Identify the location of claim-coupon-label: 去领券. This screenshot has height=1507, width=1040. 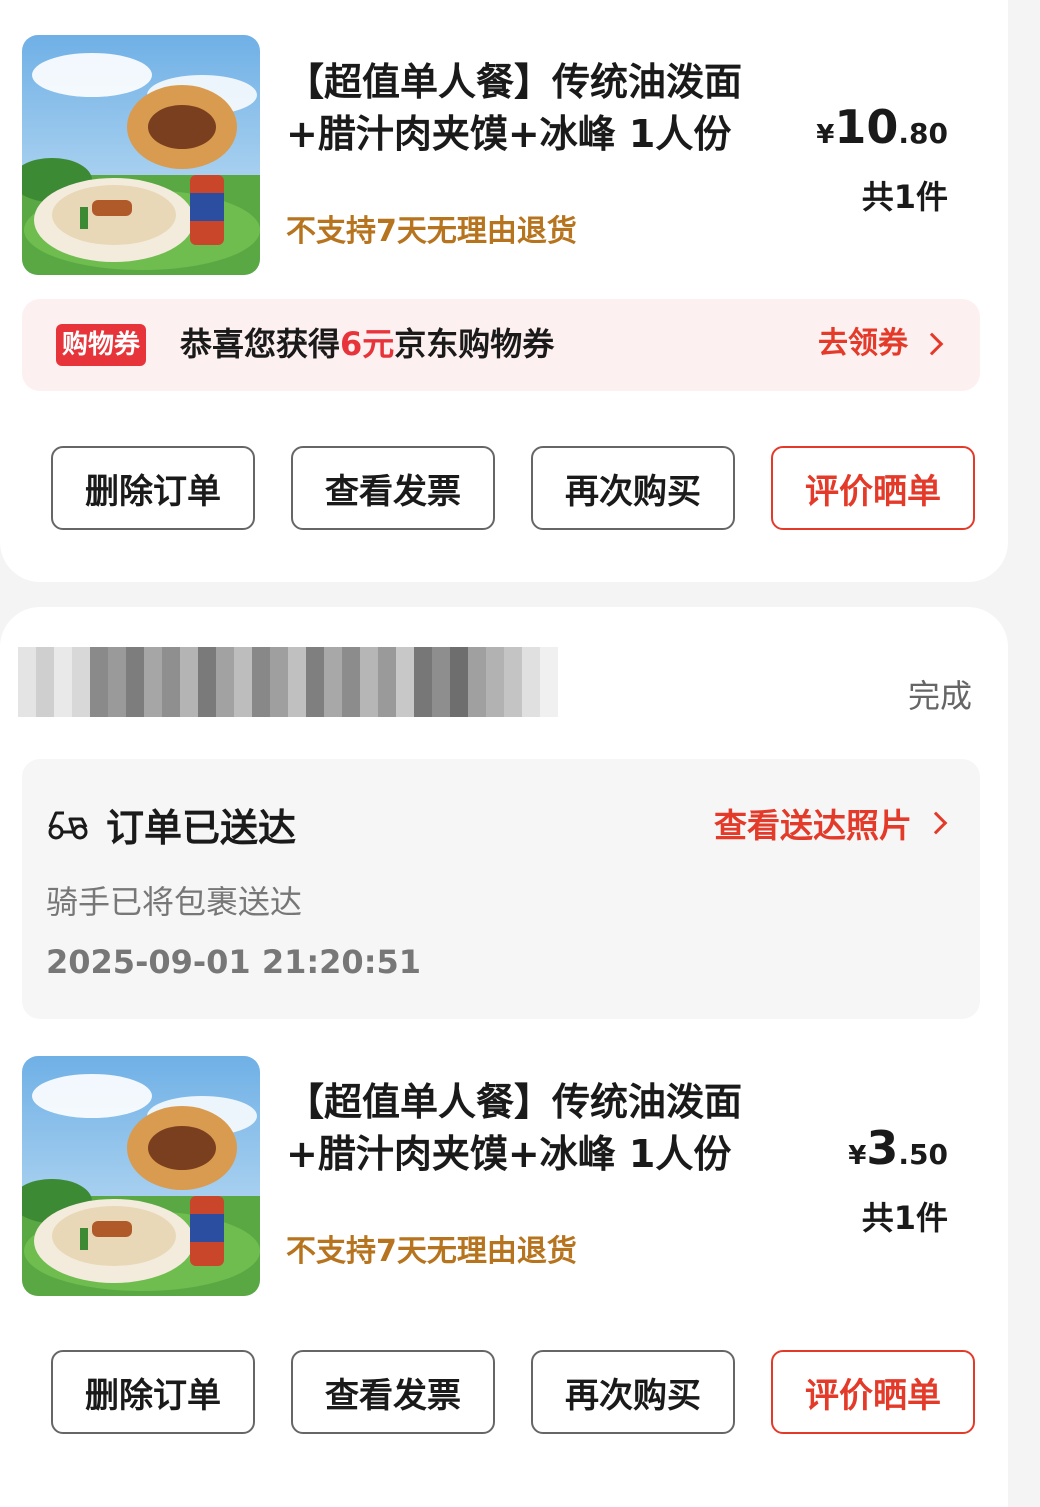
(863, 343).